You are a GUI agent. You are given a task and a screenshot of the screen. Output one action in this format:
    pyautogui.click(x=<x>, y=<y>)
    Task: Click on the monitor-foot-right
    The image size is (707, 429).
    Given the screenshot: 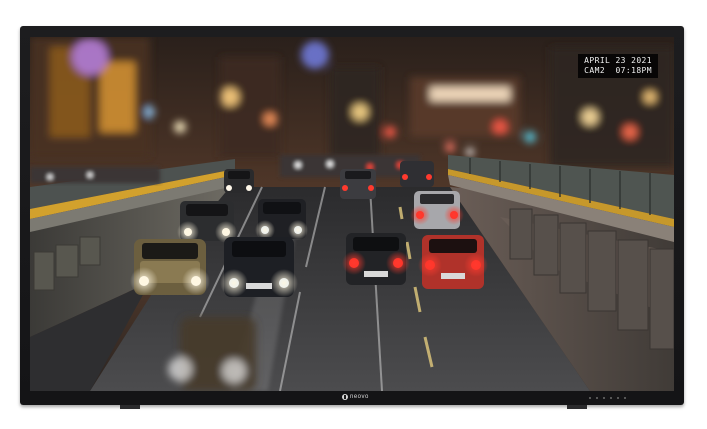 What is the action you would take?
    pyautogui.click(x=577, y=407)
    